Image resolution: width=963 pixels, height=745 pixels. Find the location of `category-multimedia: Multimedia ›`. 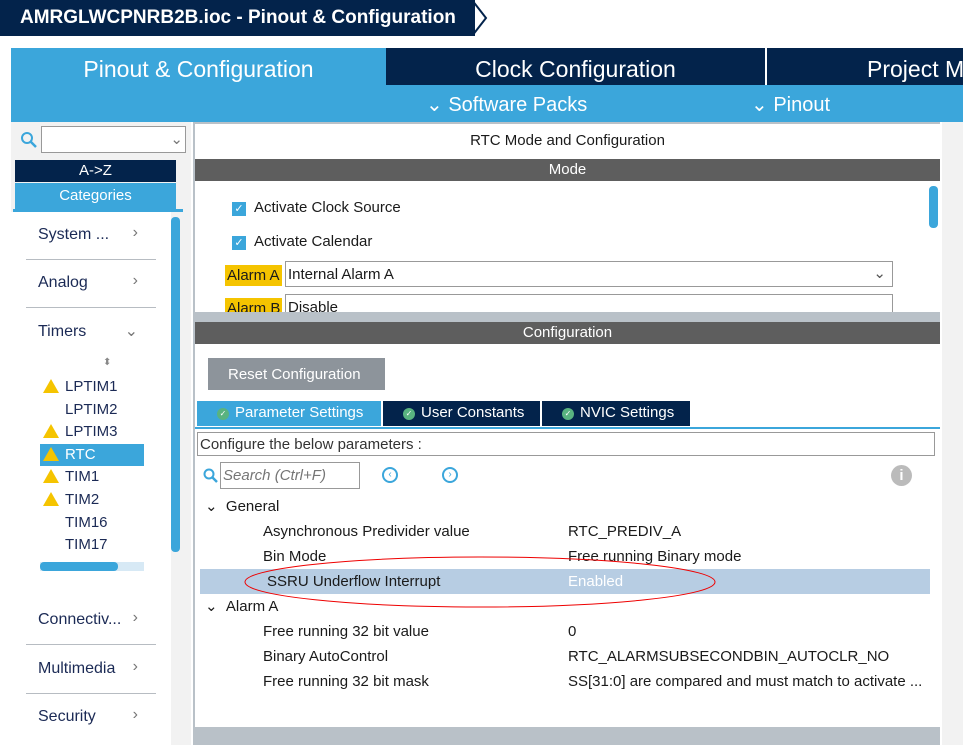

category-multimedia: Multimedia › is located at coordinates (91, 670).